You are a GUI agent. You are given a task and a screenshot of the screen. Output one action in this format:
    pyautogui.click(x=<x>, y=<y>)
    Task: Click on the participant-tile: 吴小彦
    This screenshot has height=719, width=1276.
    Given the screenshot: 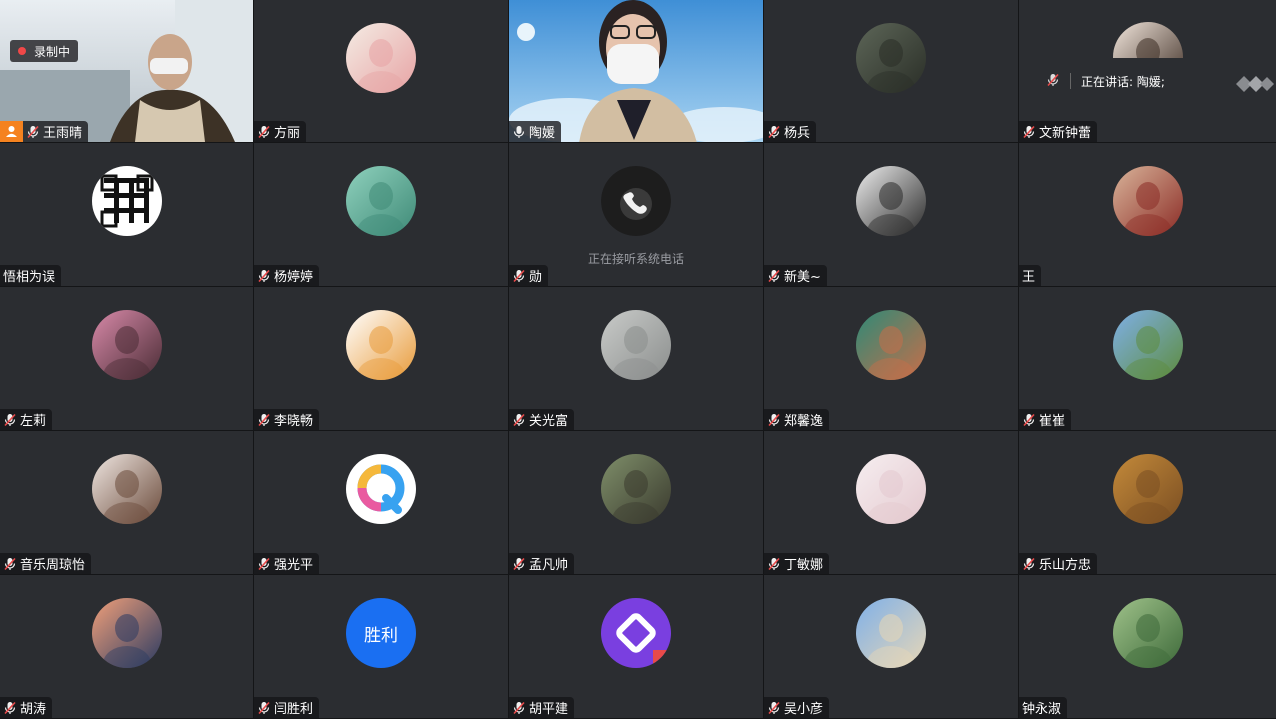 What is the action you would take?
    pyautogui.click(x=891, y=646)
    